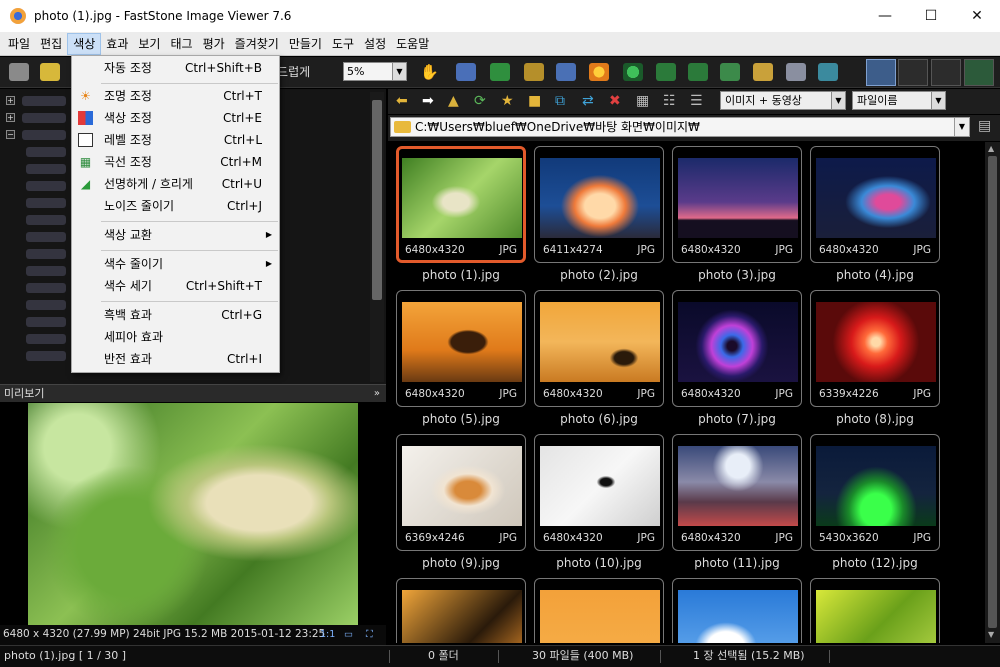 Image resolution: width=1000 pixels, height=667 pixels. What do you see at coordinates (19, 44) in the screenshot?
I see `menu-file: 파일` at bounding box center [19, 44].